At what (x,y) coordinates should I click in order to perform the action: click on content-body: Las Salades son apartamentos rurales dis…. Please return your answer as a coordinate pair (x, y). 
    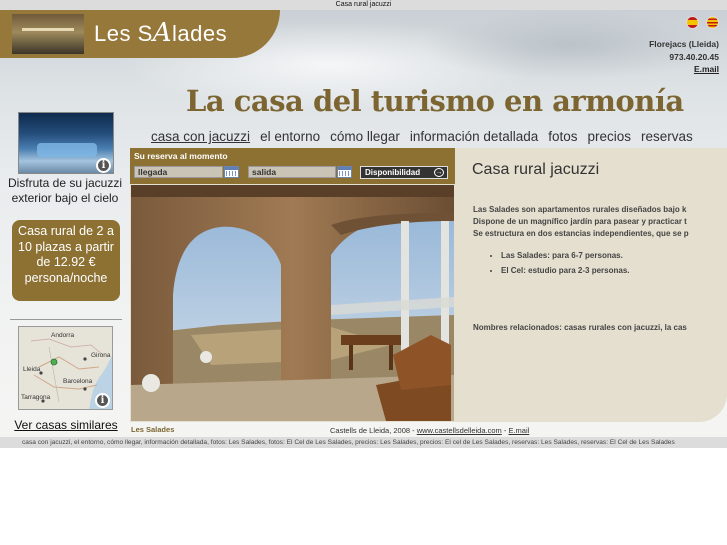
    Looking at the image, I should click on (600, 242).